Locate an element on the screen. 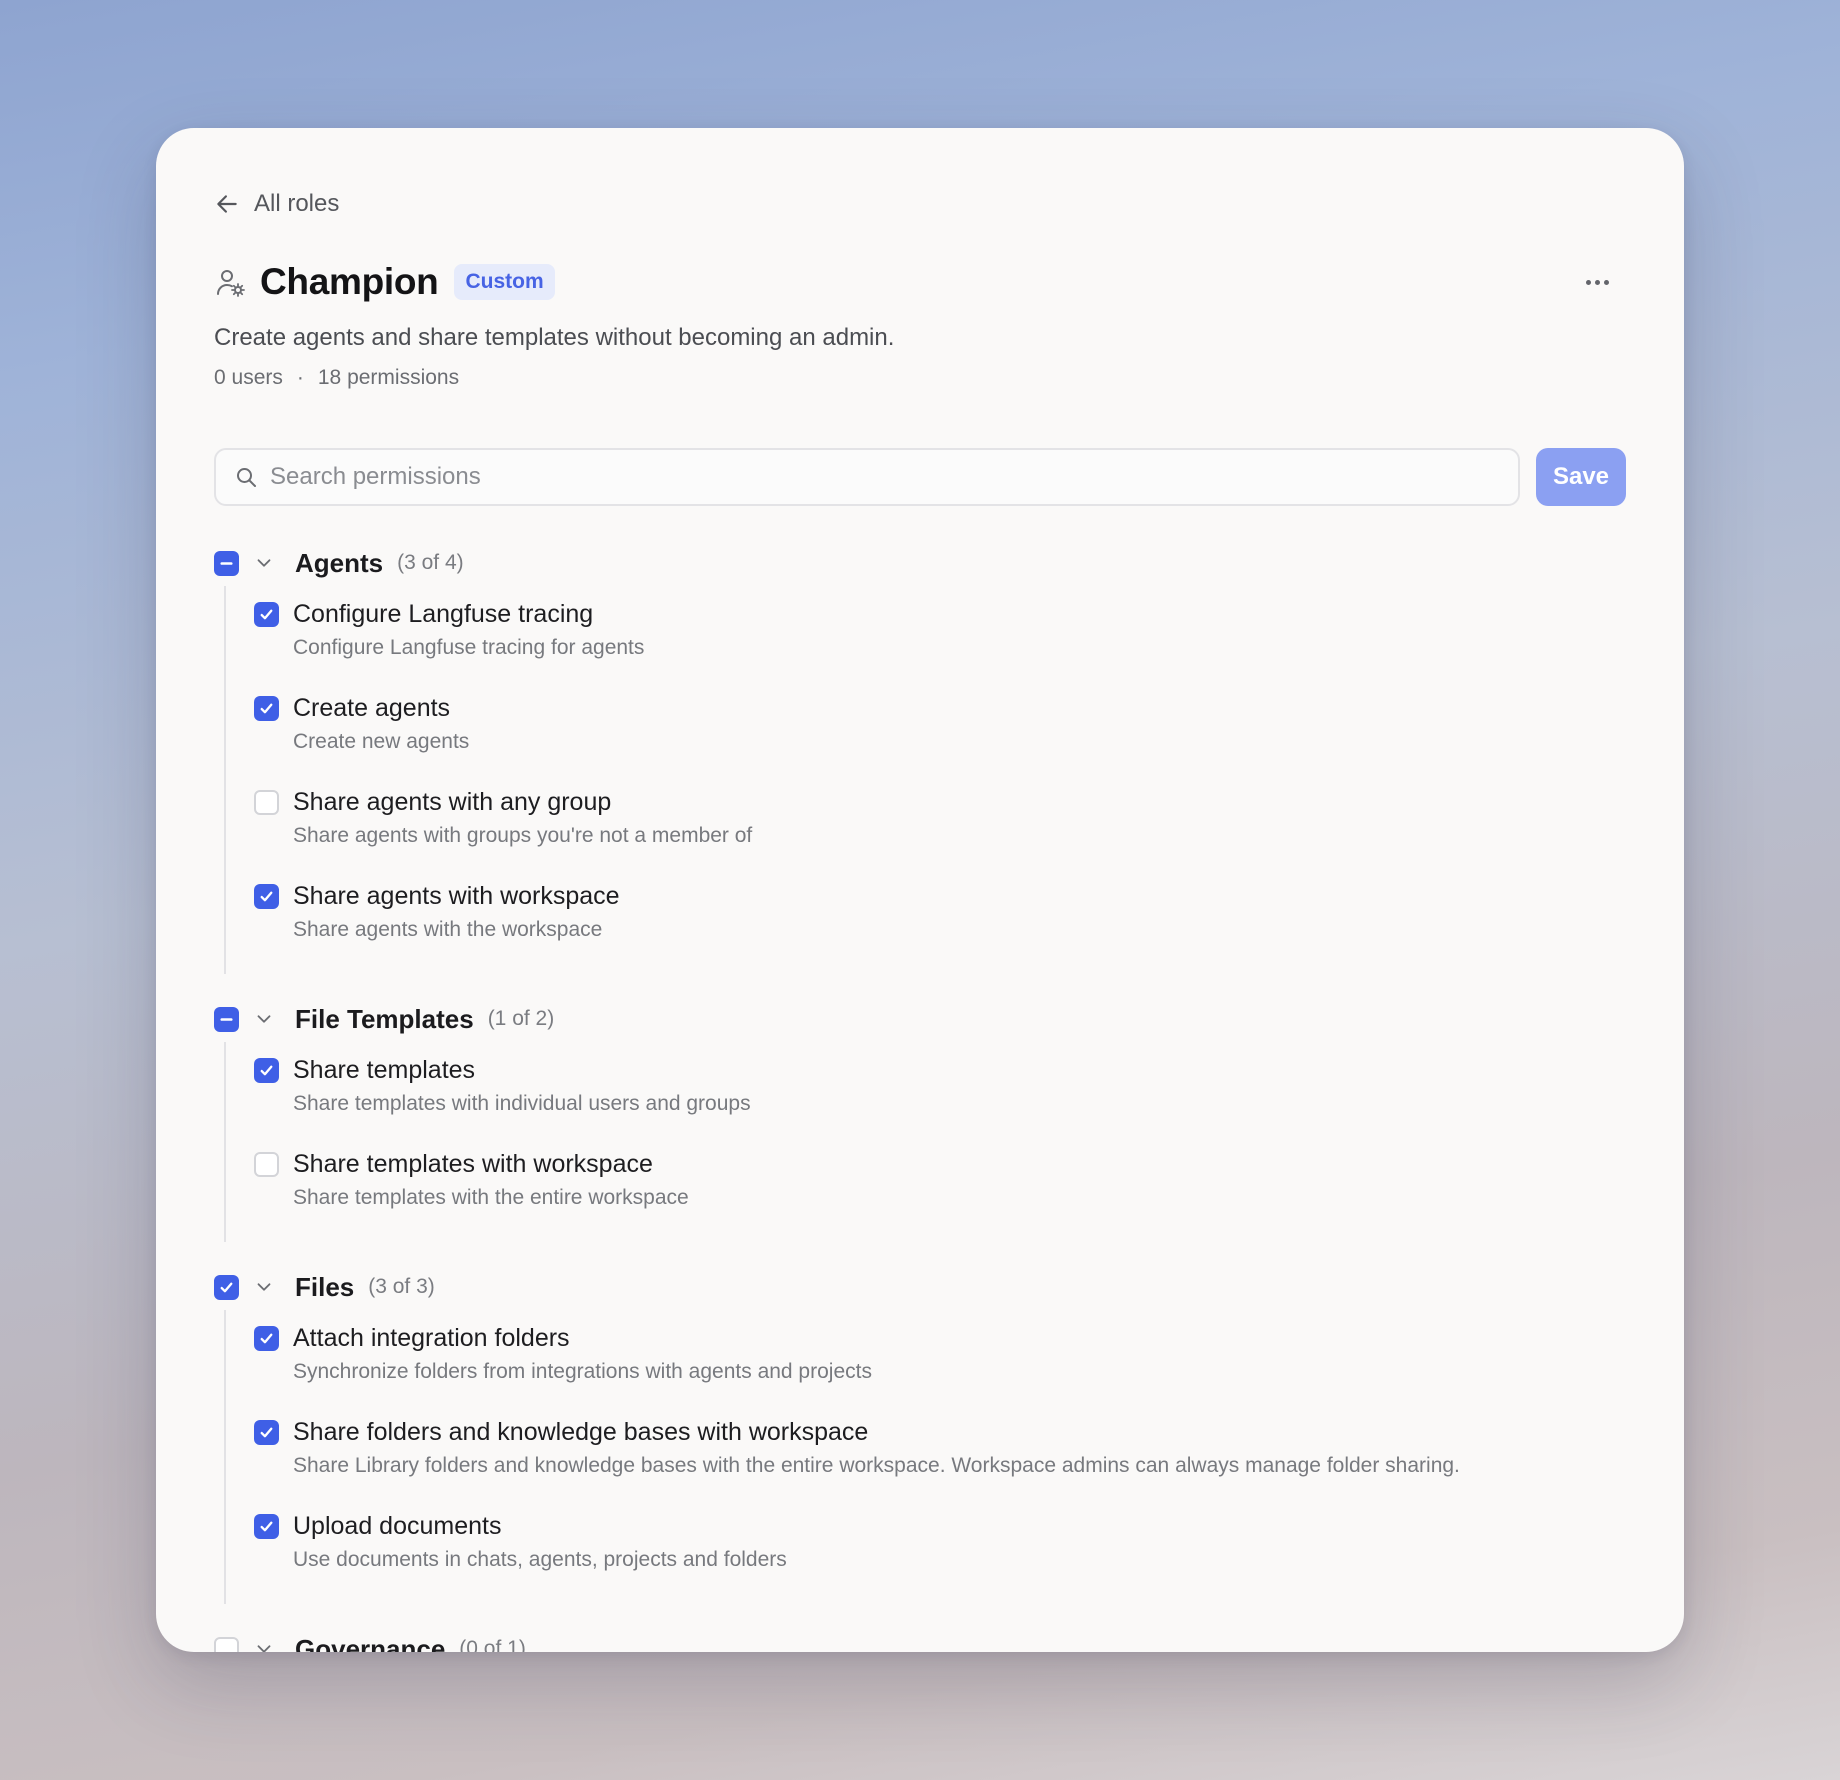 The width and height of the screenshot is (1840, 1780). search-icon is located at coordinates (246, 477).